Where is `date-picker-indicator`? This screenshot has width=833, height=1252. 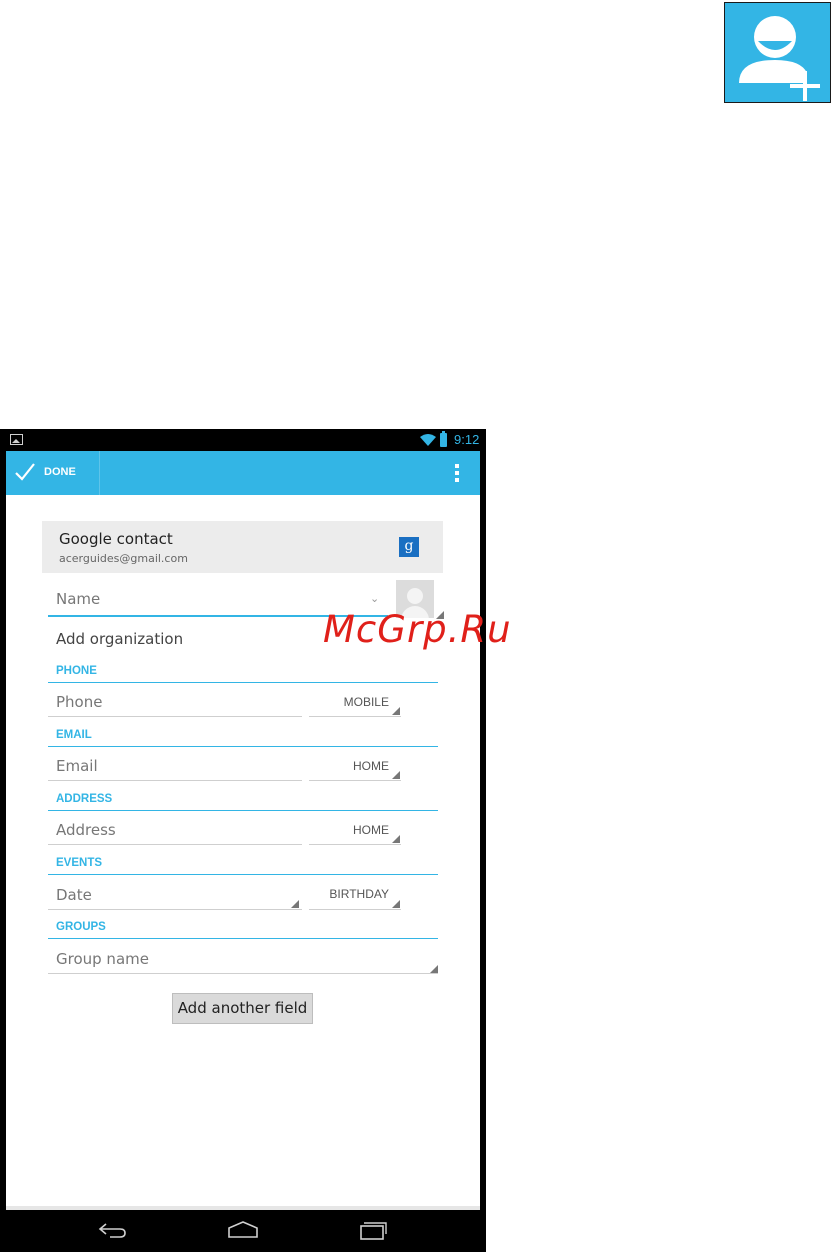
date-picker-indicator is located at coordinates (295, 904).